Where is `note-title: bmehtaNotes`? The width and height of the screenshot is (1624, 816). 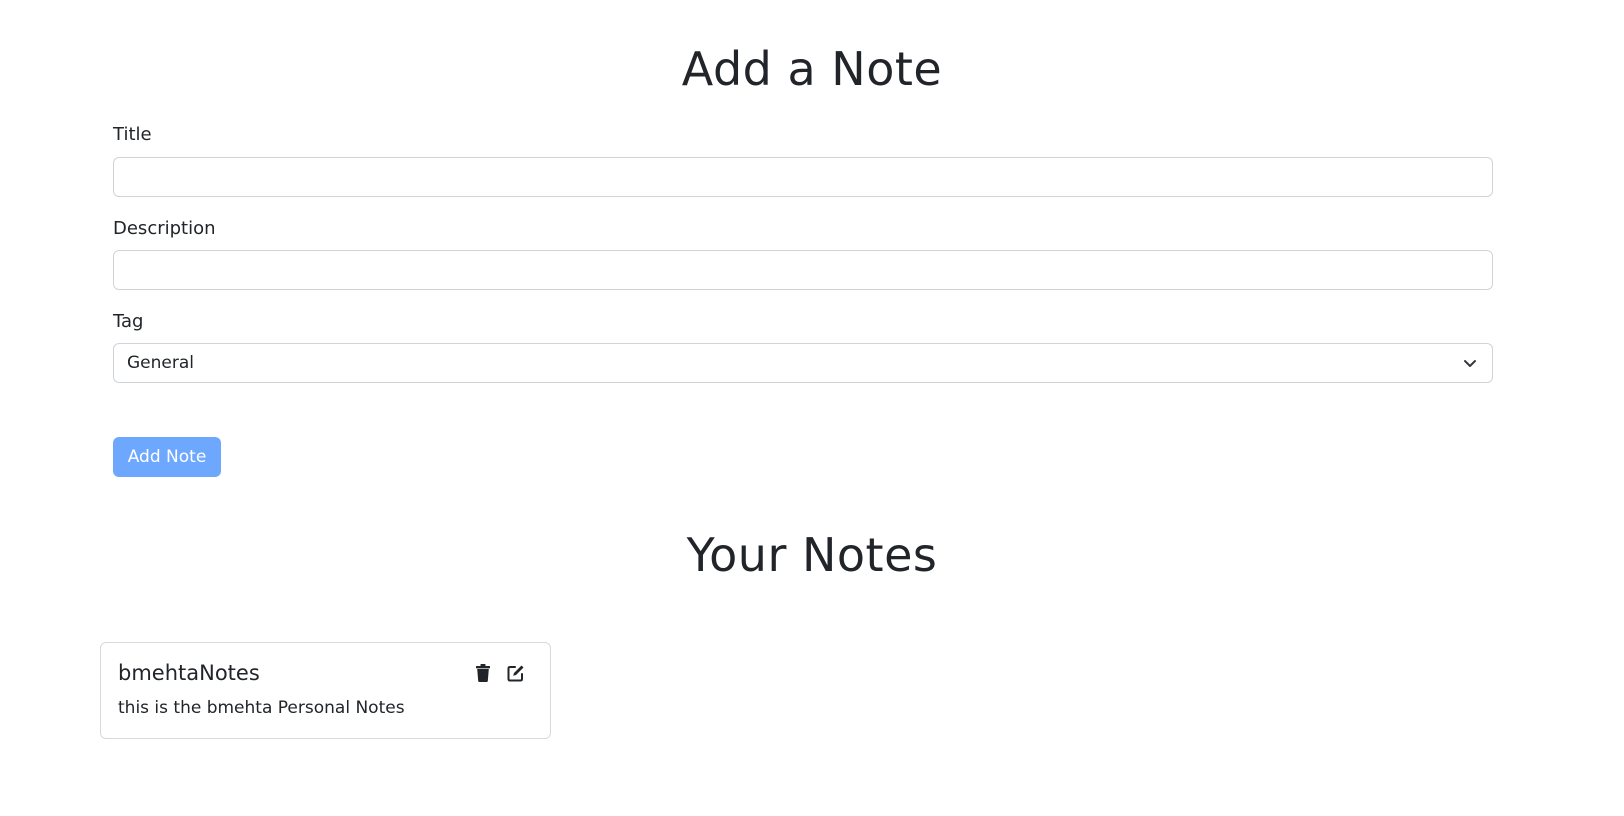 note-title: bmehtaNotes is located at coordinates (189, 673).